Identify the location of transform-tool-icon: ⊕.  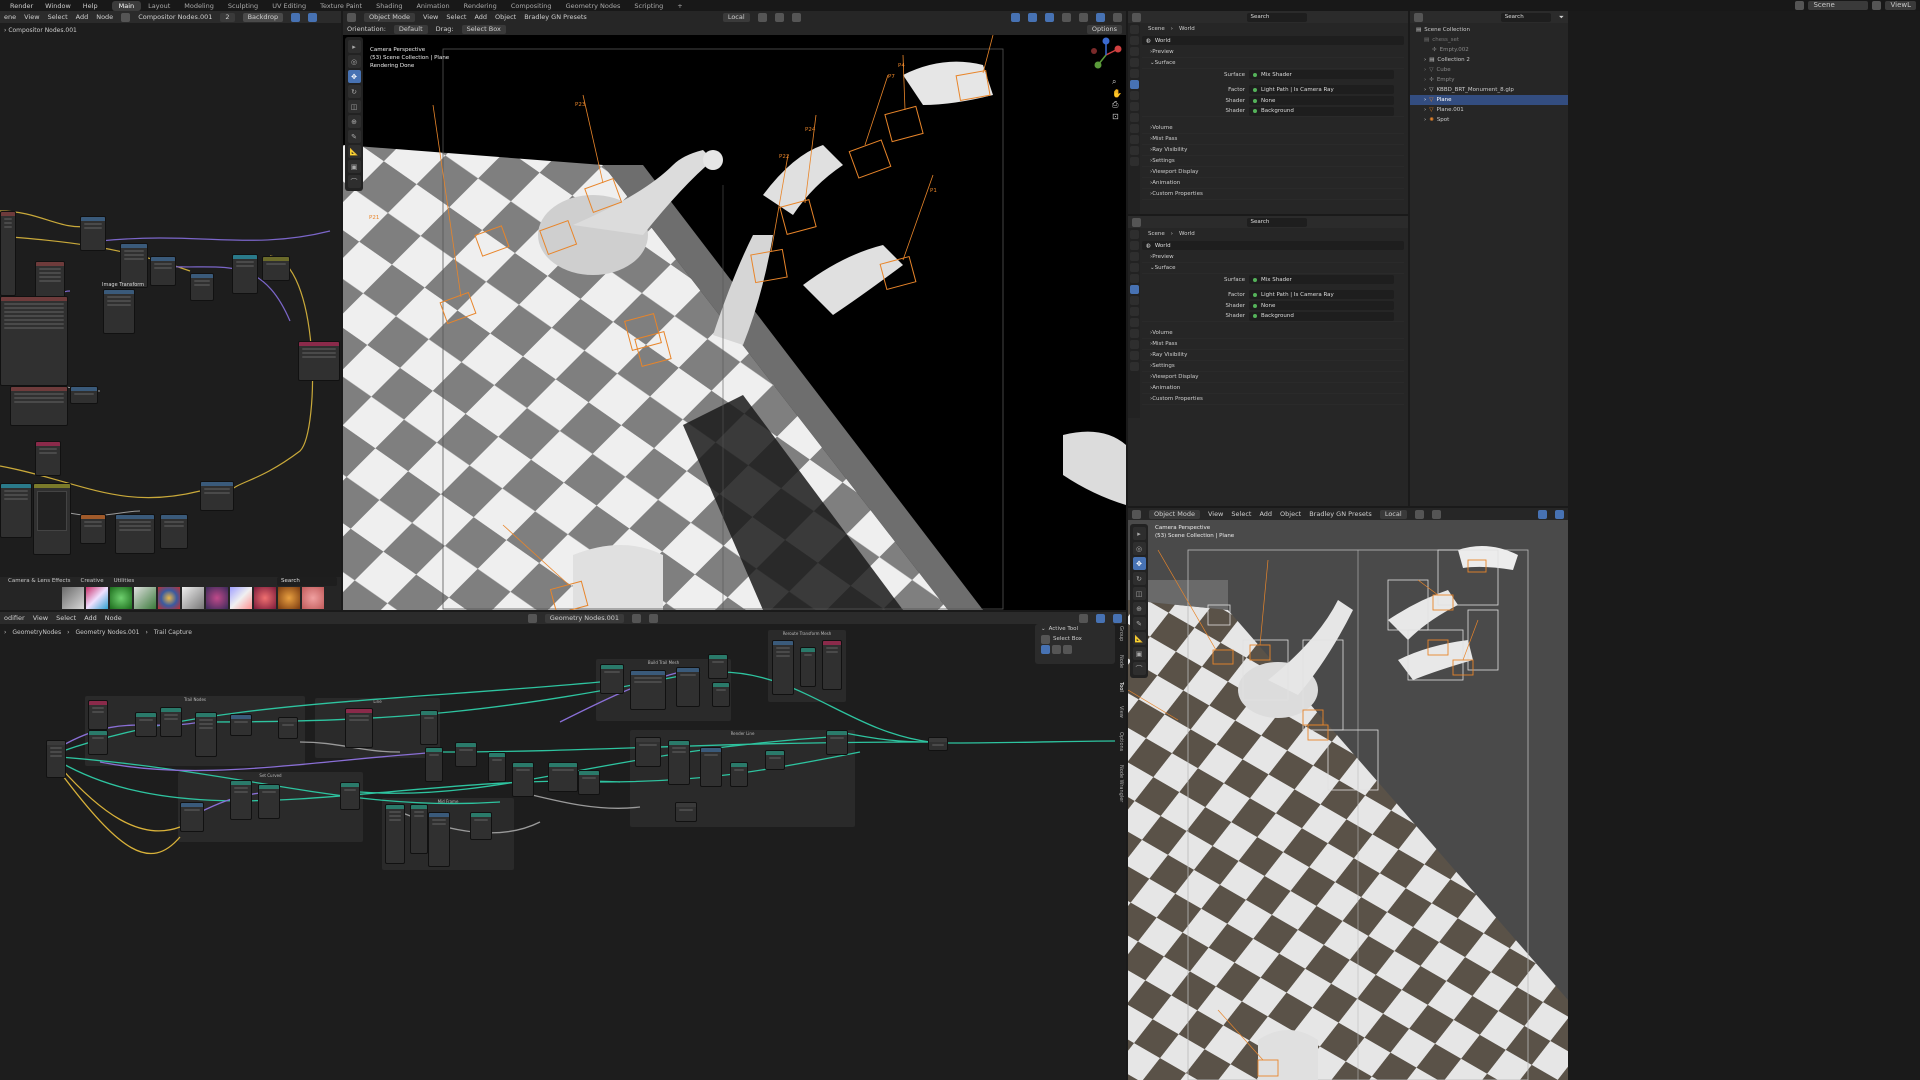
(1139, 608).